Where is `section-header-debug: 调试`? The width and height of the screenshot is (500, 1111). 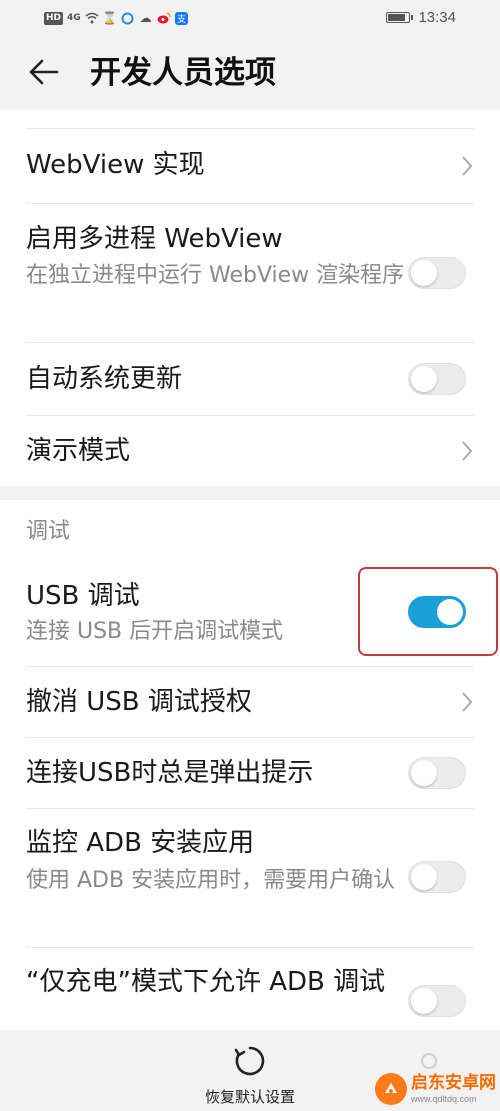 section-header-debug: 调试 is located at coordinates (48, 531).